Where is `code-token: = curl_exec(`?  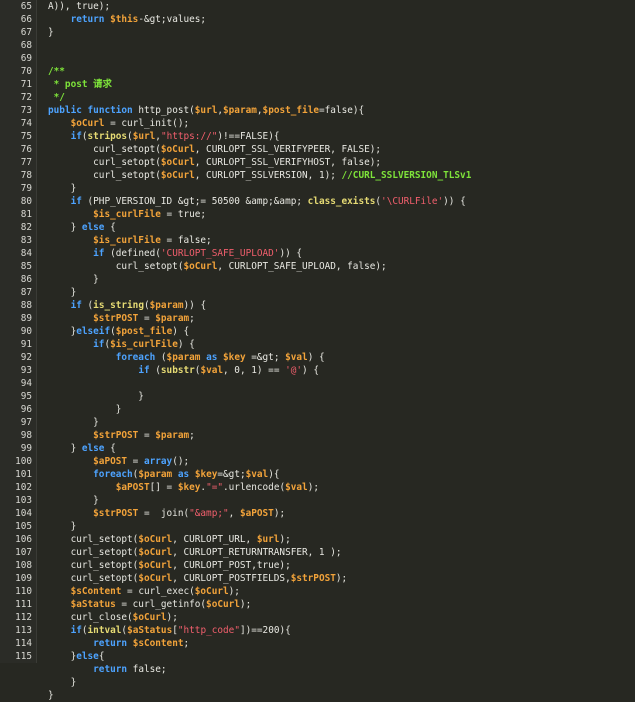 code-token: = curl_exec( is located at coordinates (158, 591).